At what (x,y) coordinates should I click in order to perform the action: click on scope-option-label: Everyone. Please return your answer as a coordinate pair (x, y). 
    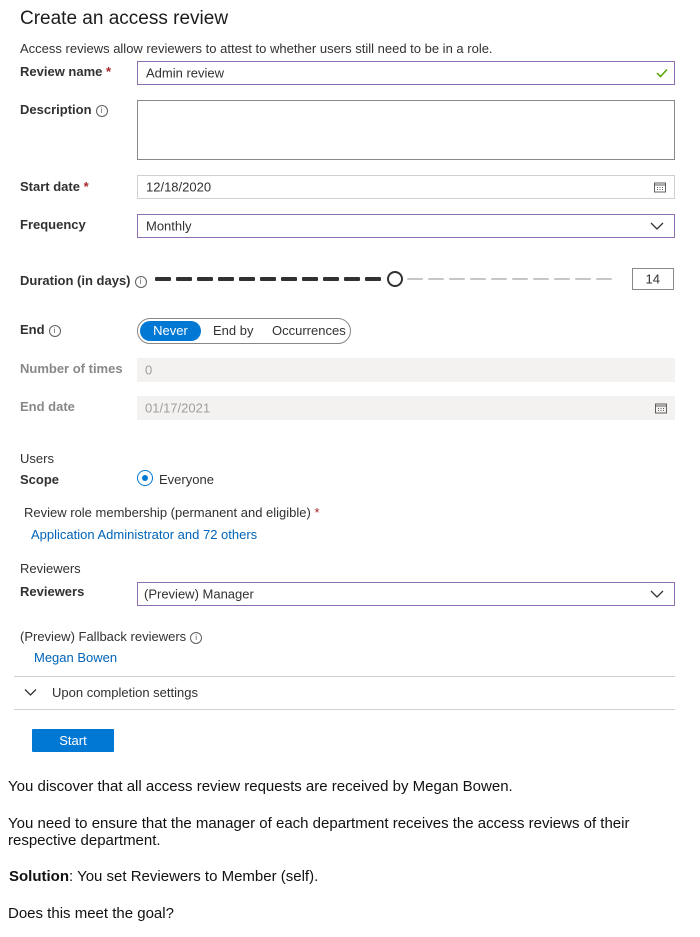
    Looking at the image, I should click on (186, 479).